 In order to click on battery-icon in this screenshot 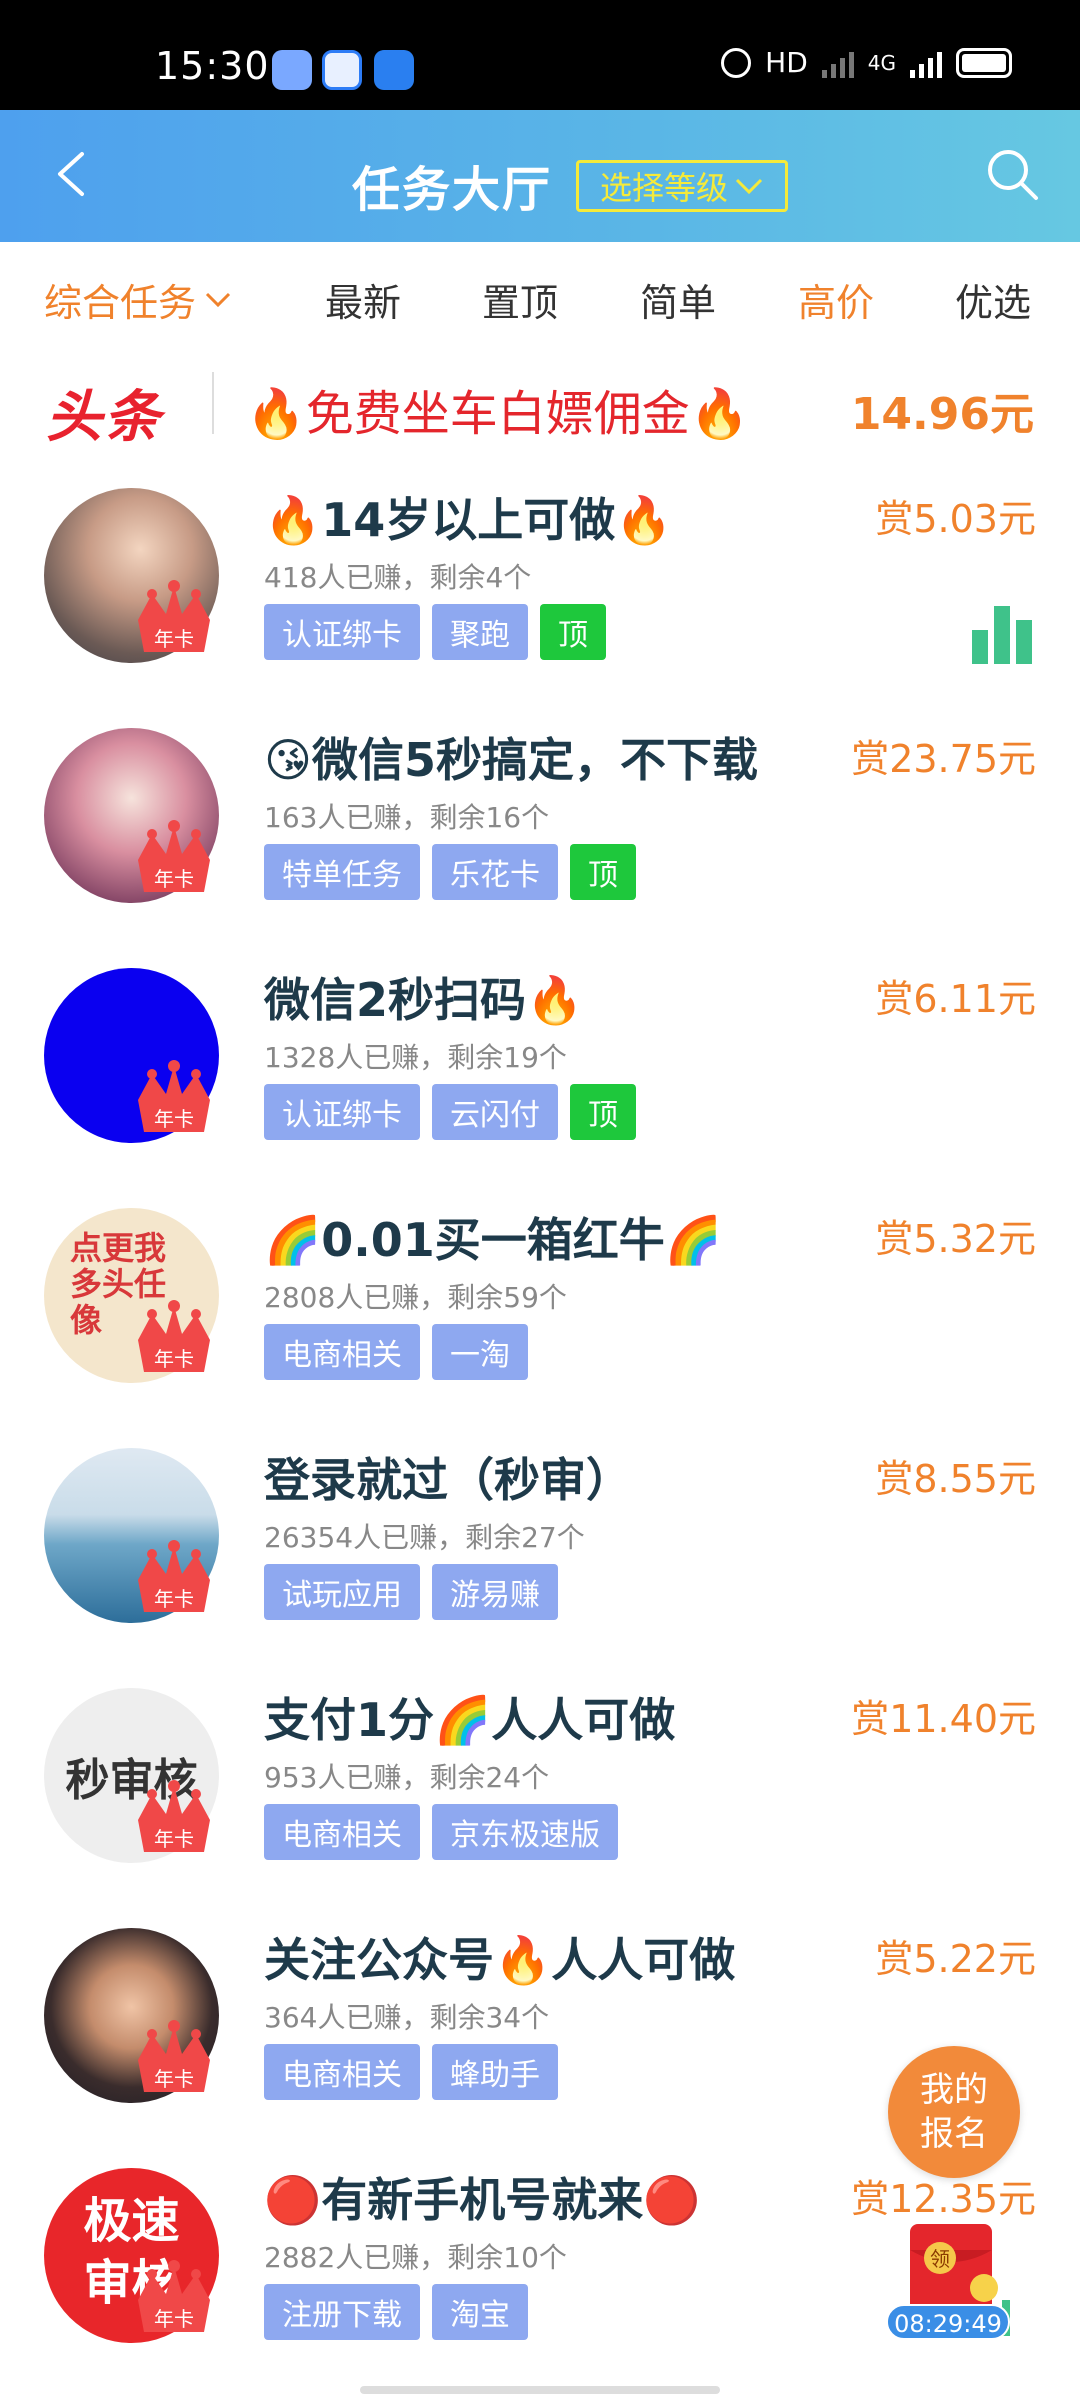, I will do `click(984, 62)`.